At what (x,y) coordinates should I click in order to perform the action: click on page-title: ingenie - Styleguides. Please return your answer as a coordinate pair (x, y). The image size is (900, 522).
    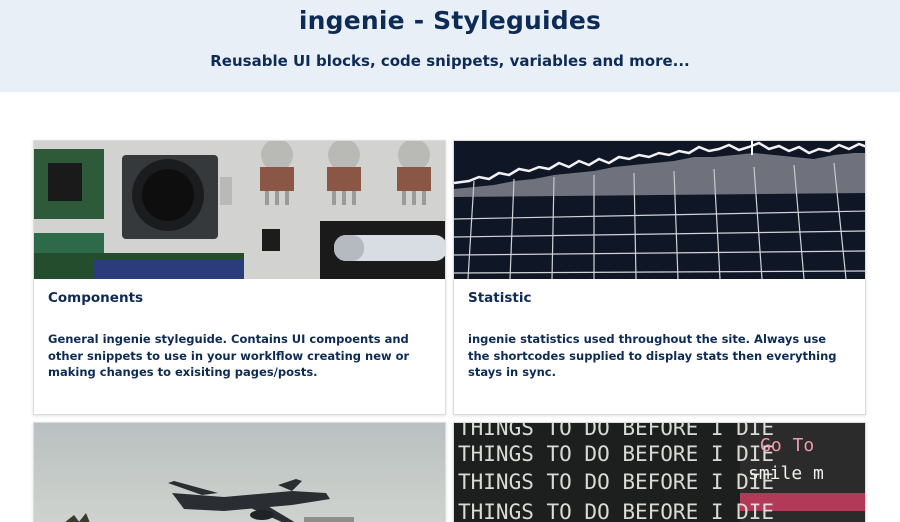
    Looking at the image, I should click on (450, 20).